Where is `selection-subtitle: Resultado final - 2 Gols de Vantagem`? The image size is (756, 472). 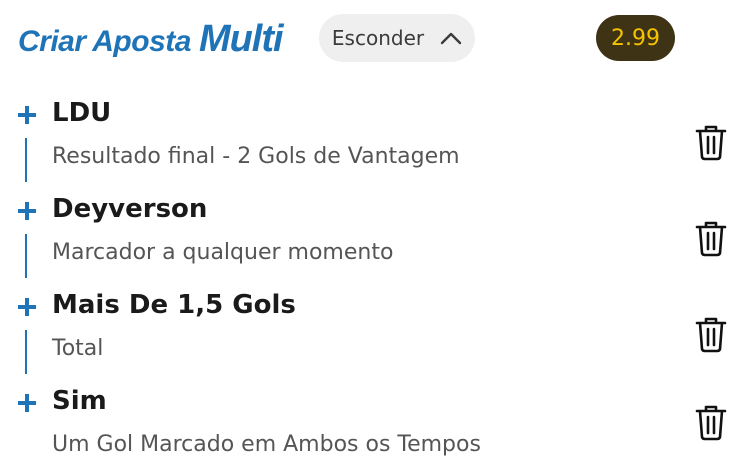 selection-subtitle: Resultado final - 2 Gols de Vantagem is located at coordinates (256, 156).